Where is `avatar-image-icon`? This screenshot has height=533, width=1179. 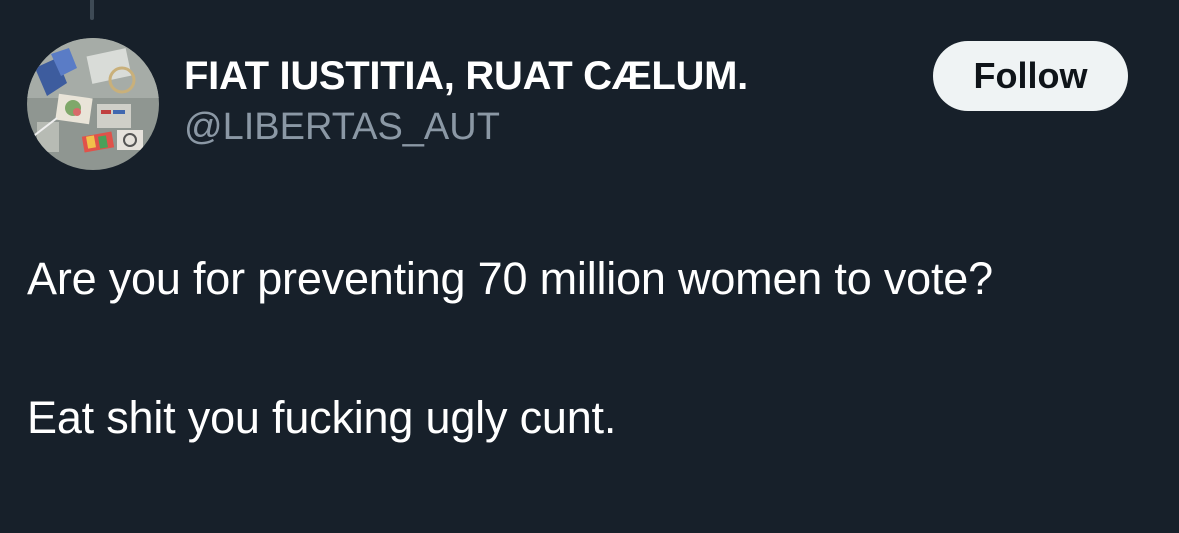 avatar-image-icon is located at coordinates (93, 104).